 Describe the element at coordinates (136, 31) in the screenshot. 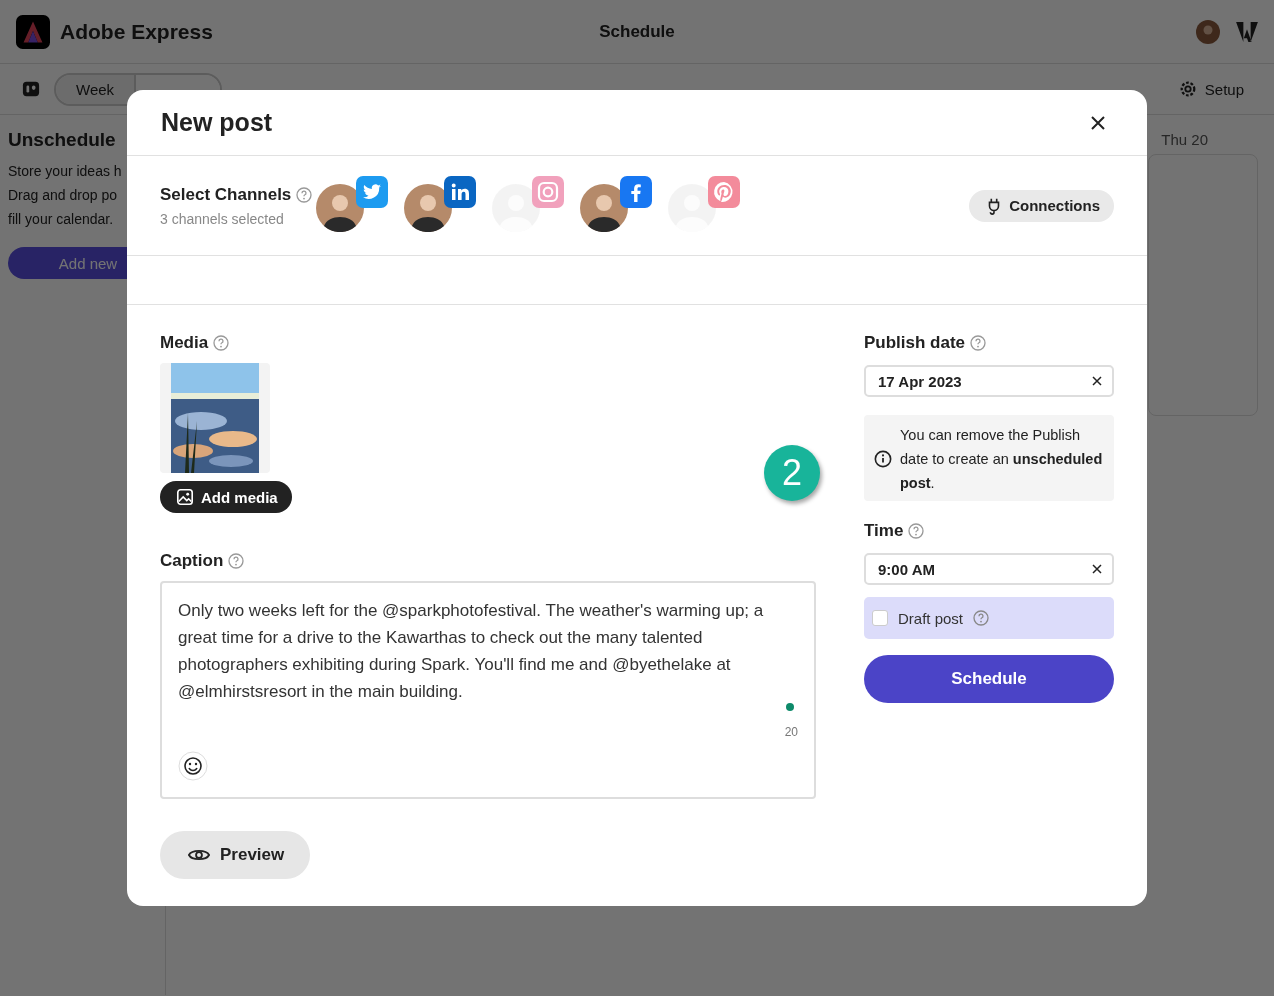

I see `app-name: Adobe Express` at that location.